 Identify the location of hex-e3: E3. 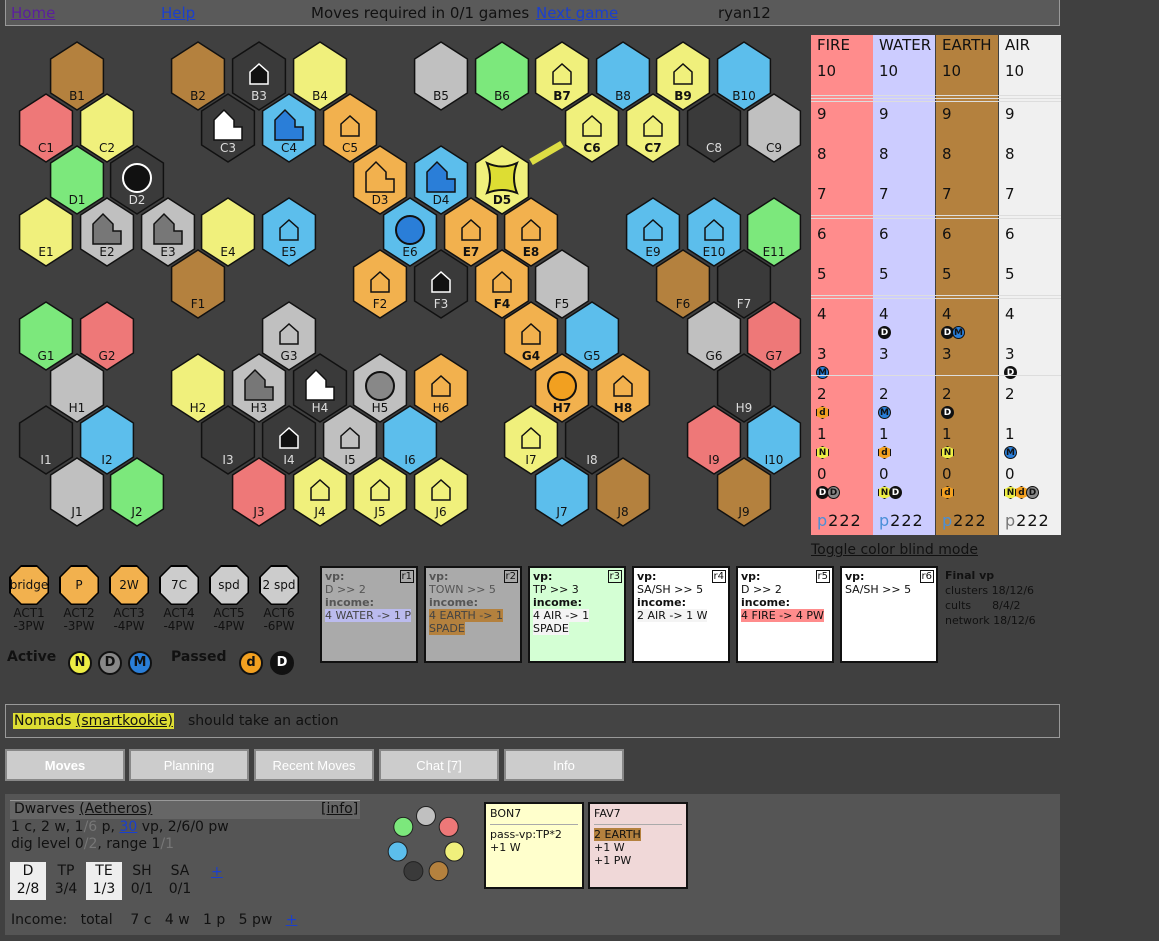
(168, 232).